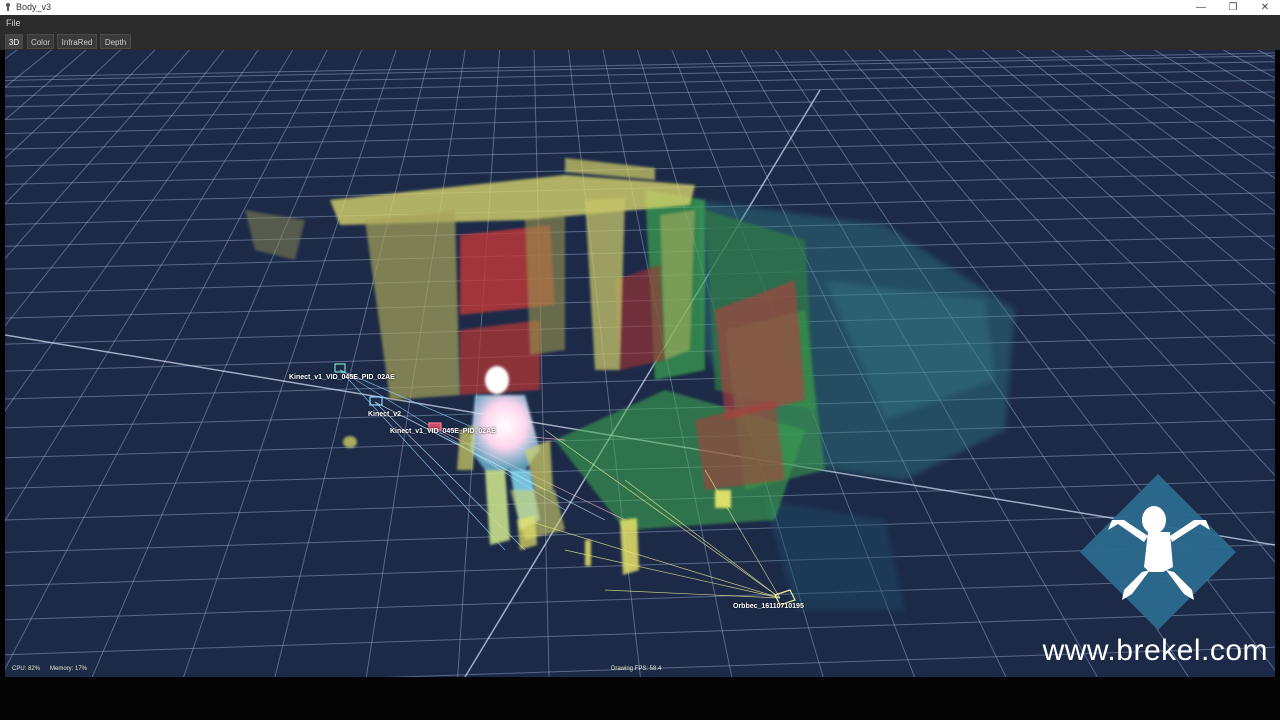 The height and width of the screenshot is (720, 1280). What do you see at coordinates (40, 41) in the screenshot?
I see `tab-color: Color` at bounding box center [40, 41].